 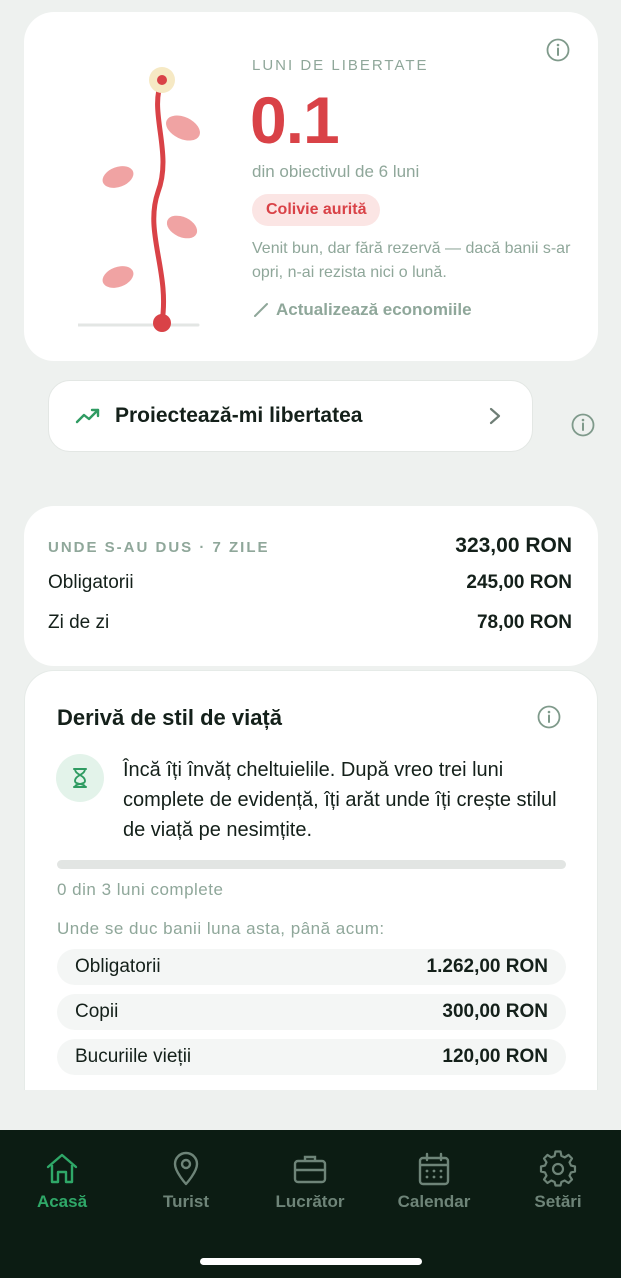 What do you see at coordinates (311, 967) in the screenshot?
I see `category-row: Obligatorii 1.262,00 RON` at bounding box center [311, 967].